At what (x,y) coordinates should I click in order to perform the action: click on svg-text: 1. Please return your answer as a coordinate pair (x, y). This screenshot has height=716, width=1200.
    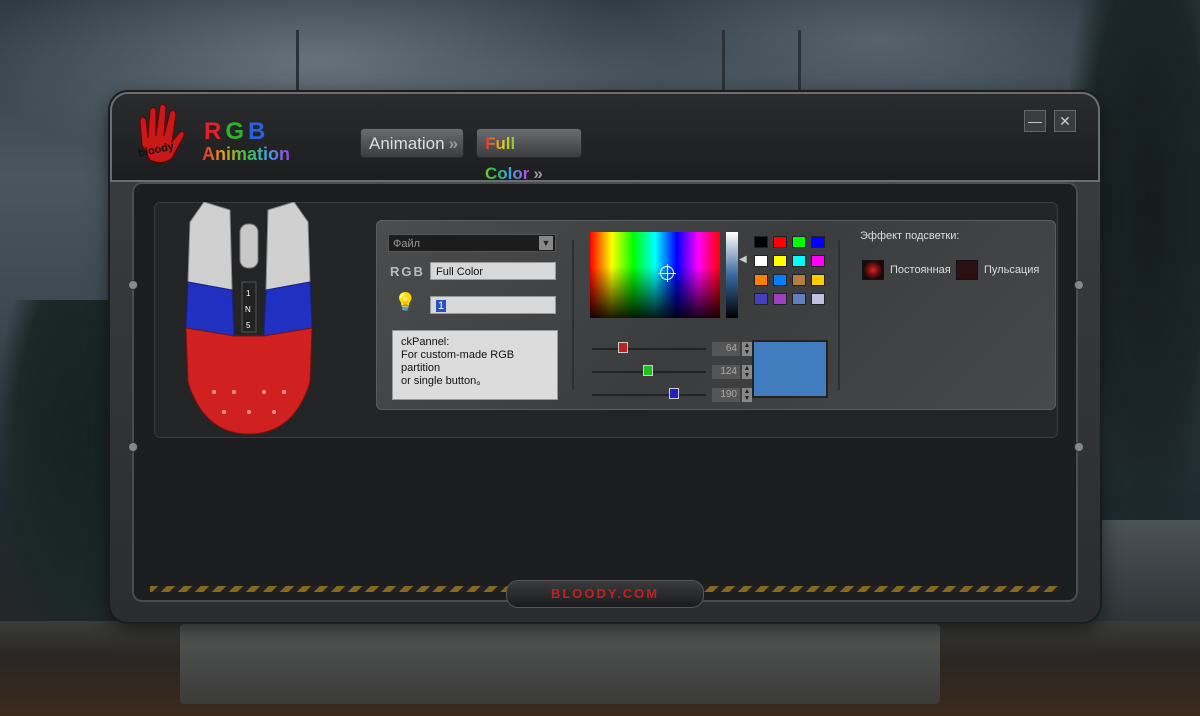
    Looking at the image, I should click on (248, 293).